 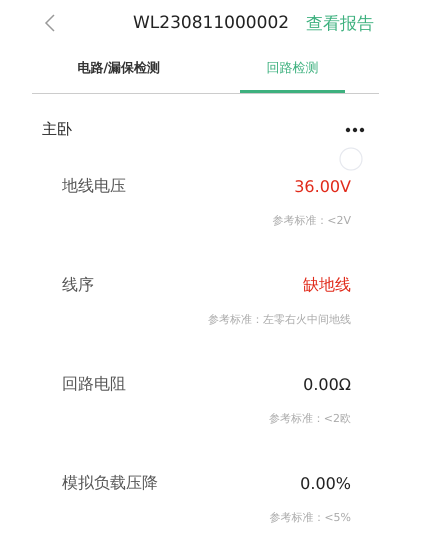 I want to click on reference-standard: 参考标准：<2V, so click(x=311, y=220).